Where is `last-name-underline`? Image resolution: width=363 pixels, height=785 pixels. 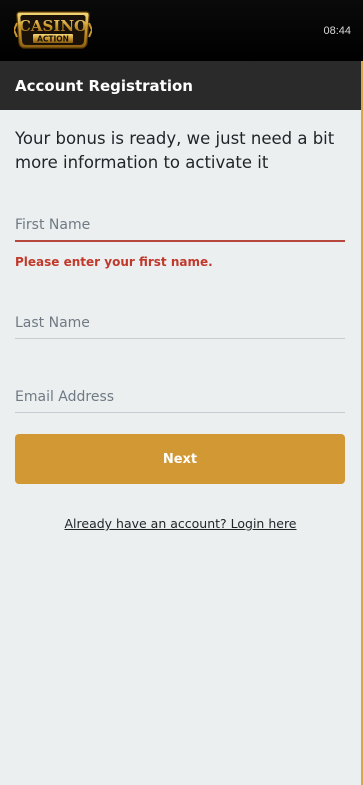 last-name-underline is located at coordinates (180, 338).